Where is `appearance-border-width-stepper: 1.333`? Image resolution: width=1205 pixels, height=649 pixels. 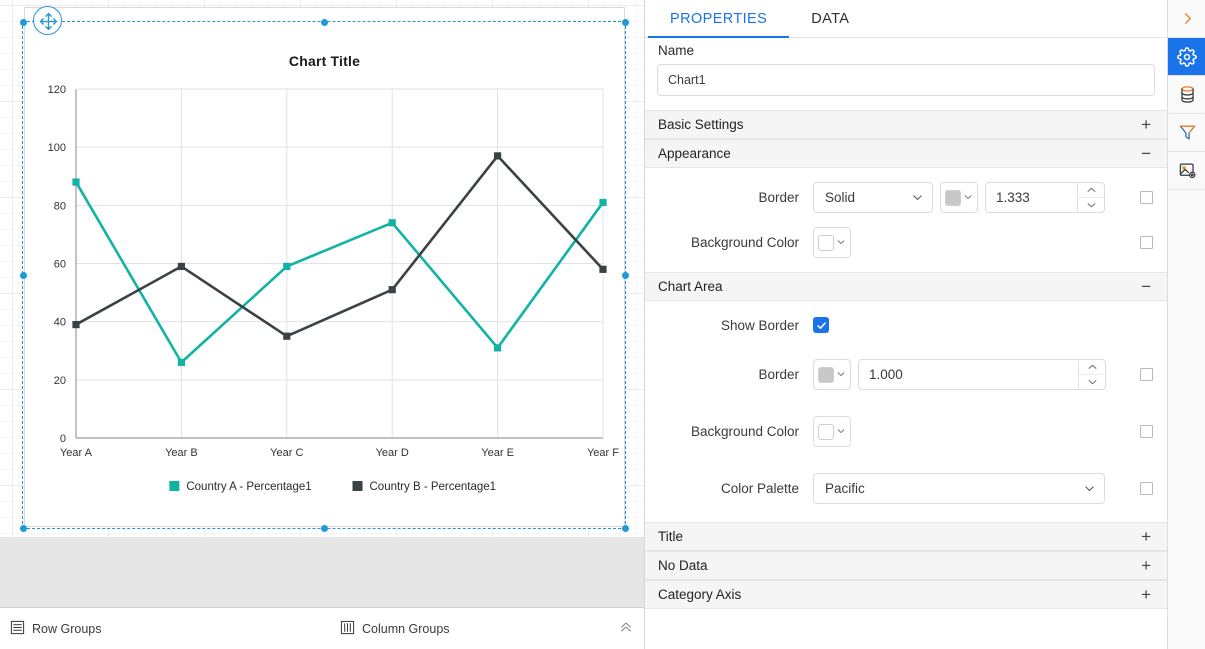
appearance-border-width-stepper: 1.333 is located at coordinates (1045, 197).